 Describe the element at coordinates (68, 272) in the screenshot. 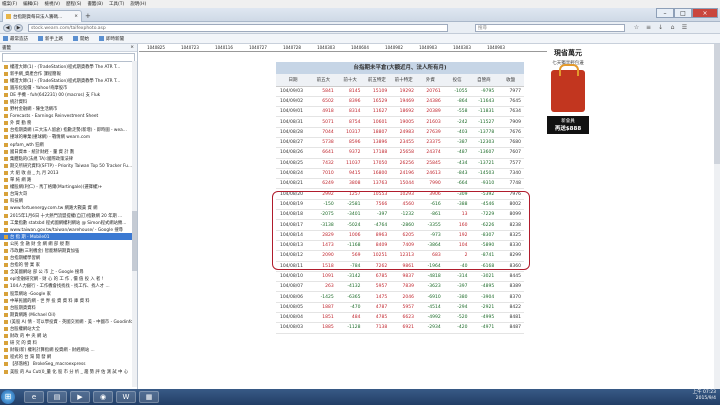

I see `sidebar-bookmark-item: 全美國網站 部 公 市 上 - Google 搜尋` at that location.